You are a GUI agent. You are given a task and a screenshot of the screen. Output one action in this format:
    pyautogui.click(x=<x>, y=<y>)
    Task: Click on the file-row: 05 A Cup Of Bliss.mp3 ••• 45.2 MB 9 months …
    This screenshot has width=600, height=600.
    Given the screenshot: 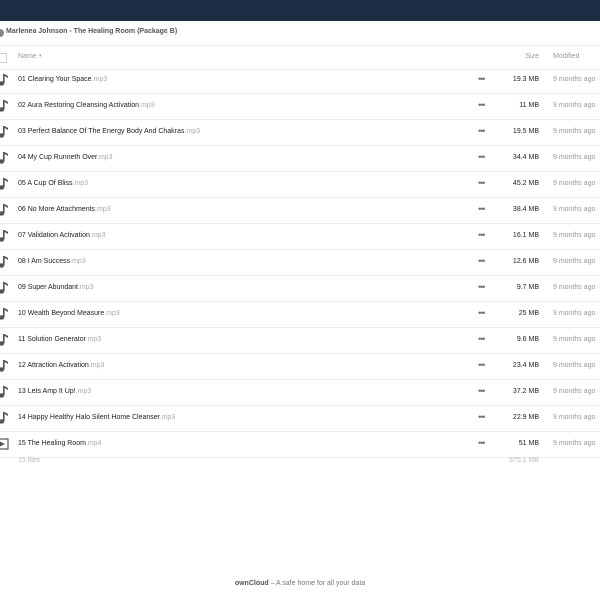 What is the action you would take?
    pyautogui.click(x=300, y=185)
    